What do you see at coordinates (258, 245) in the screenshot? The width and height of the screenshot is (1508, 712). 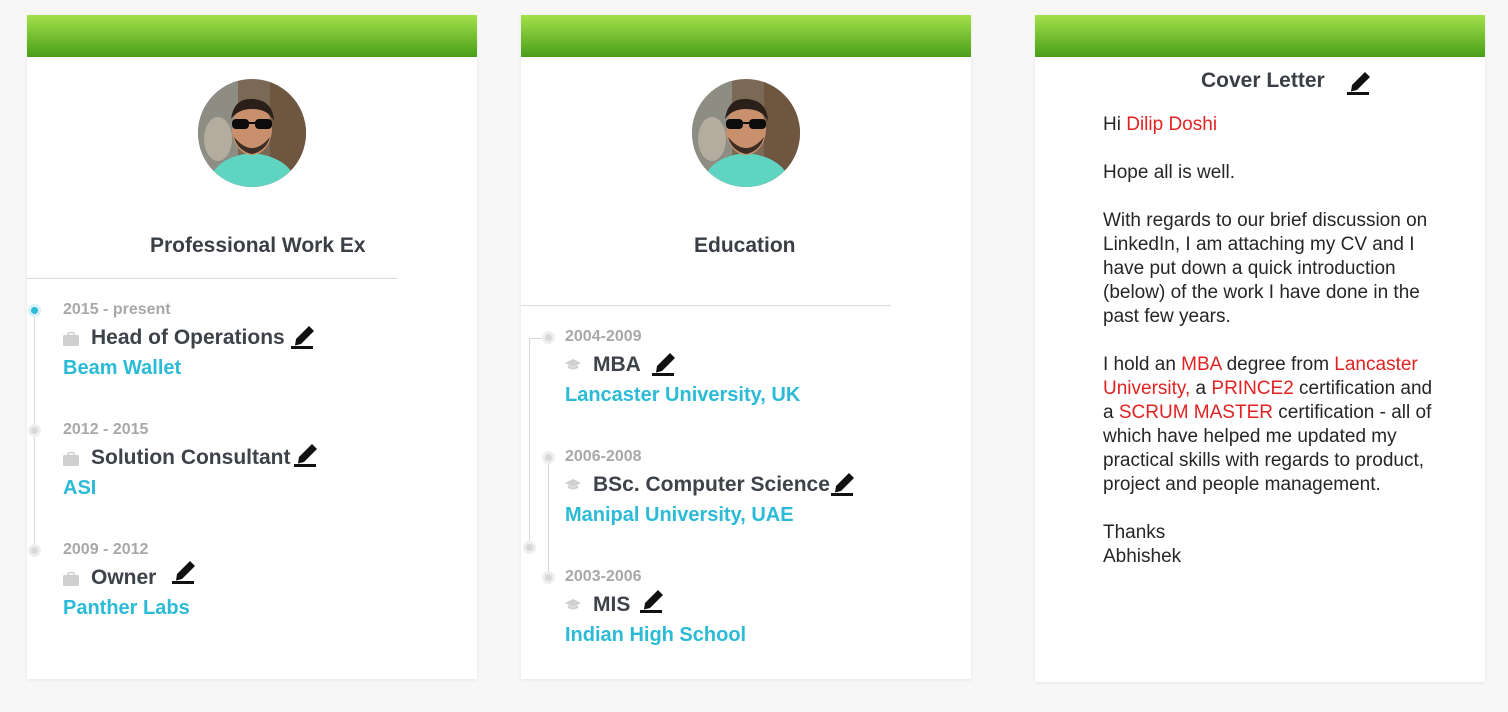 I see `work-title: Professional Work Ex` at bounding box center [258, 245].